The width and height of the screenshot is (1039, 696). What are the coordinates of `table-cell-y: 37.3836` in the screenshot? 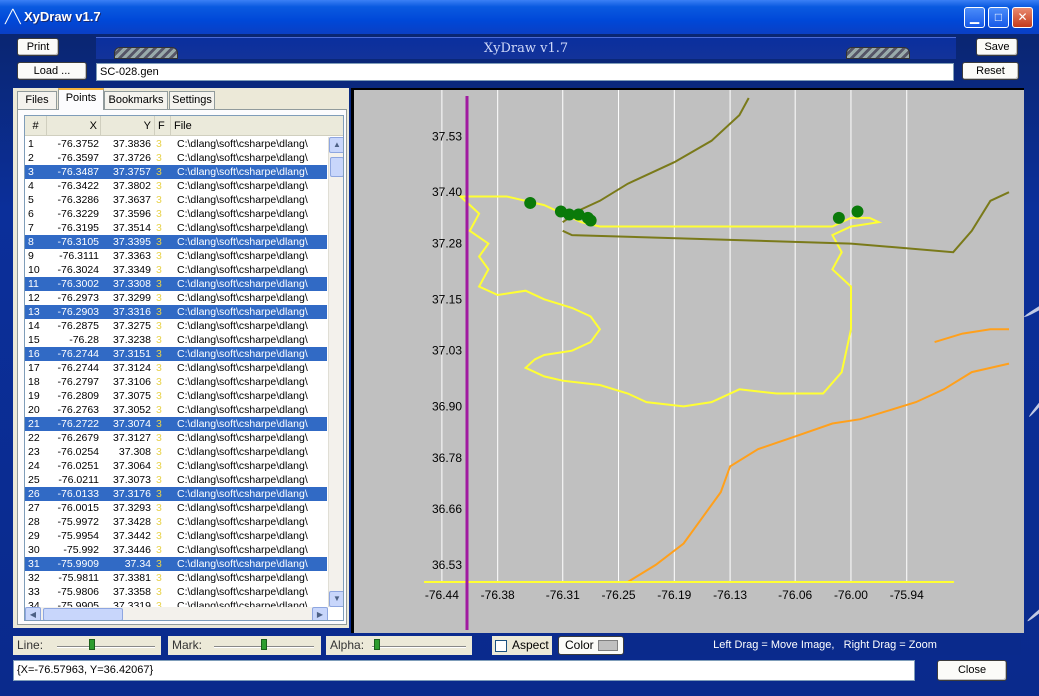 It's located at (132, 144).